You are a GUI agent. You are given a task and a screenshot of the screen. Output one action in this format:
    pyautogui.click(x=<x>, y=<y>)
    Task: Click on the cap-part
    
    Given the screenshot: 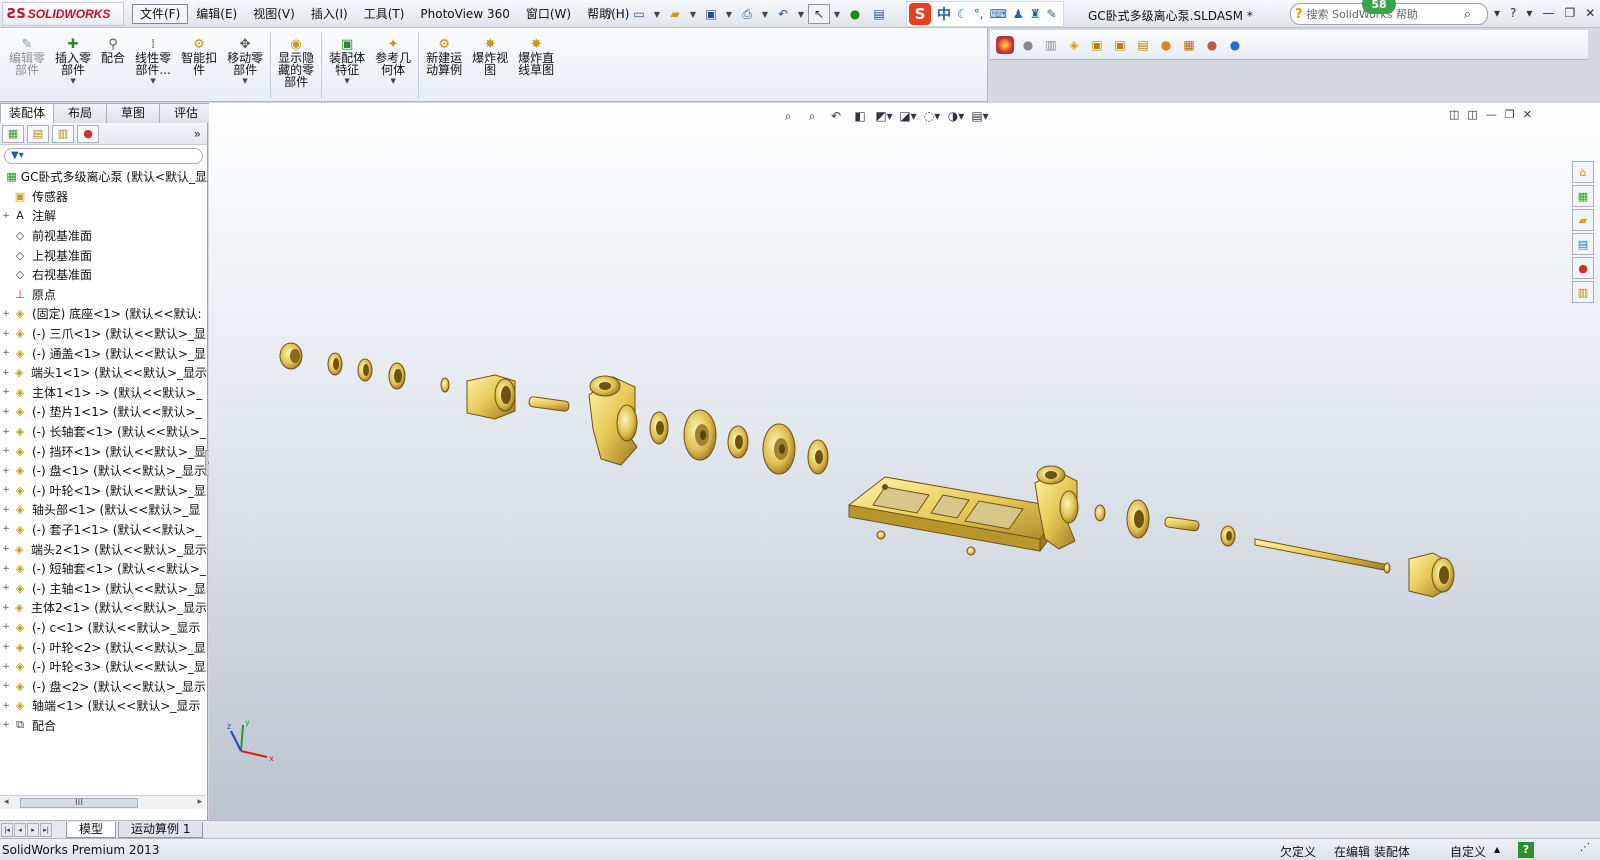 What is the action you would take?
    pyautogui.click(x=291, y=356)
    